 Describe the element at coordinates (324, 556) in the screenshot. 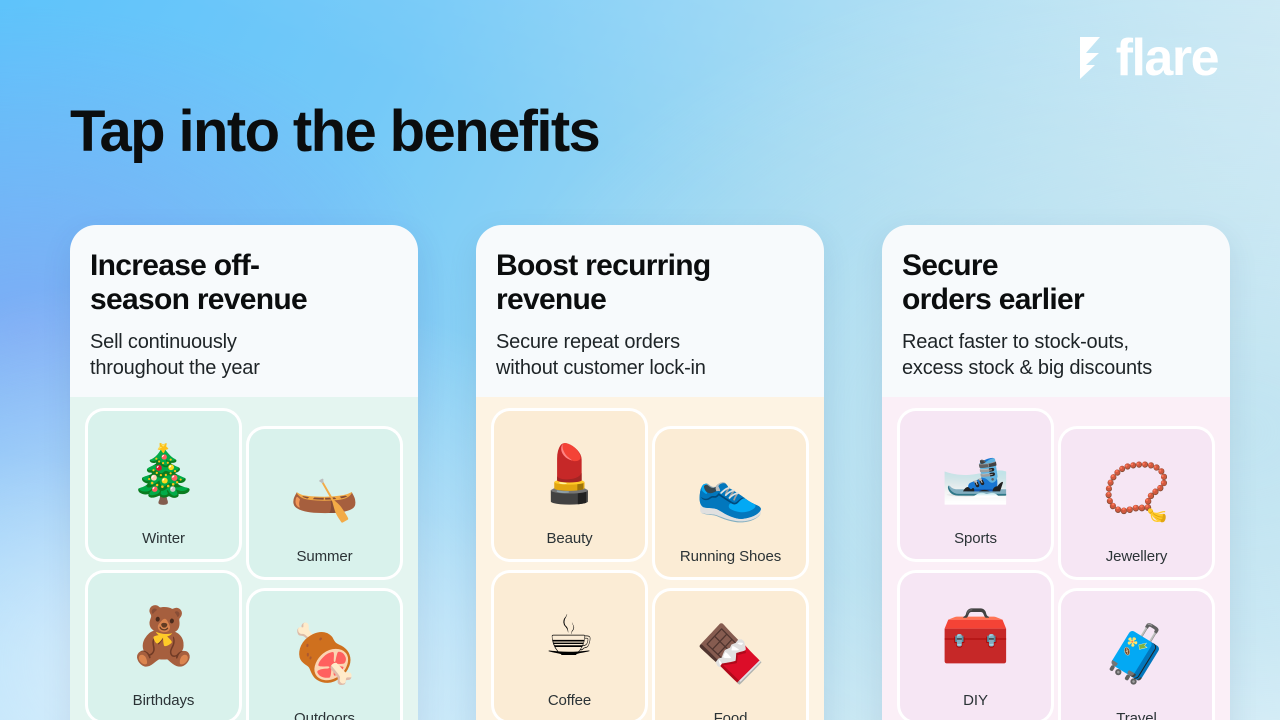

I see `tile-label: Summer` at that location.